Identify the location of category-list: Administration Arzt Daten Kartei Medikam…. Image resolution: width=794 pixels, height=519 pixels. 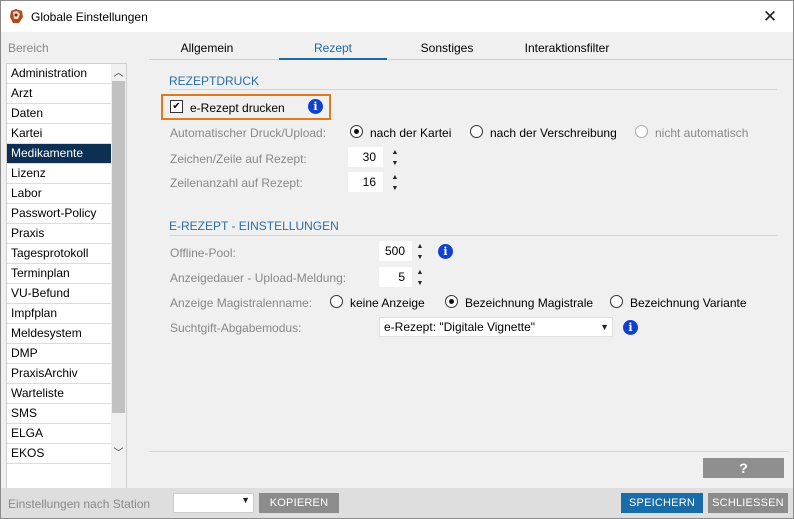
(66, 278).